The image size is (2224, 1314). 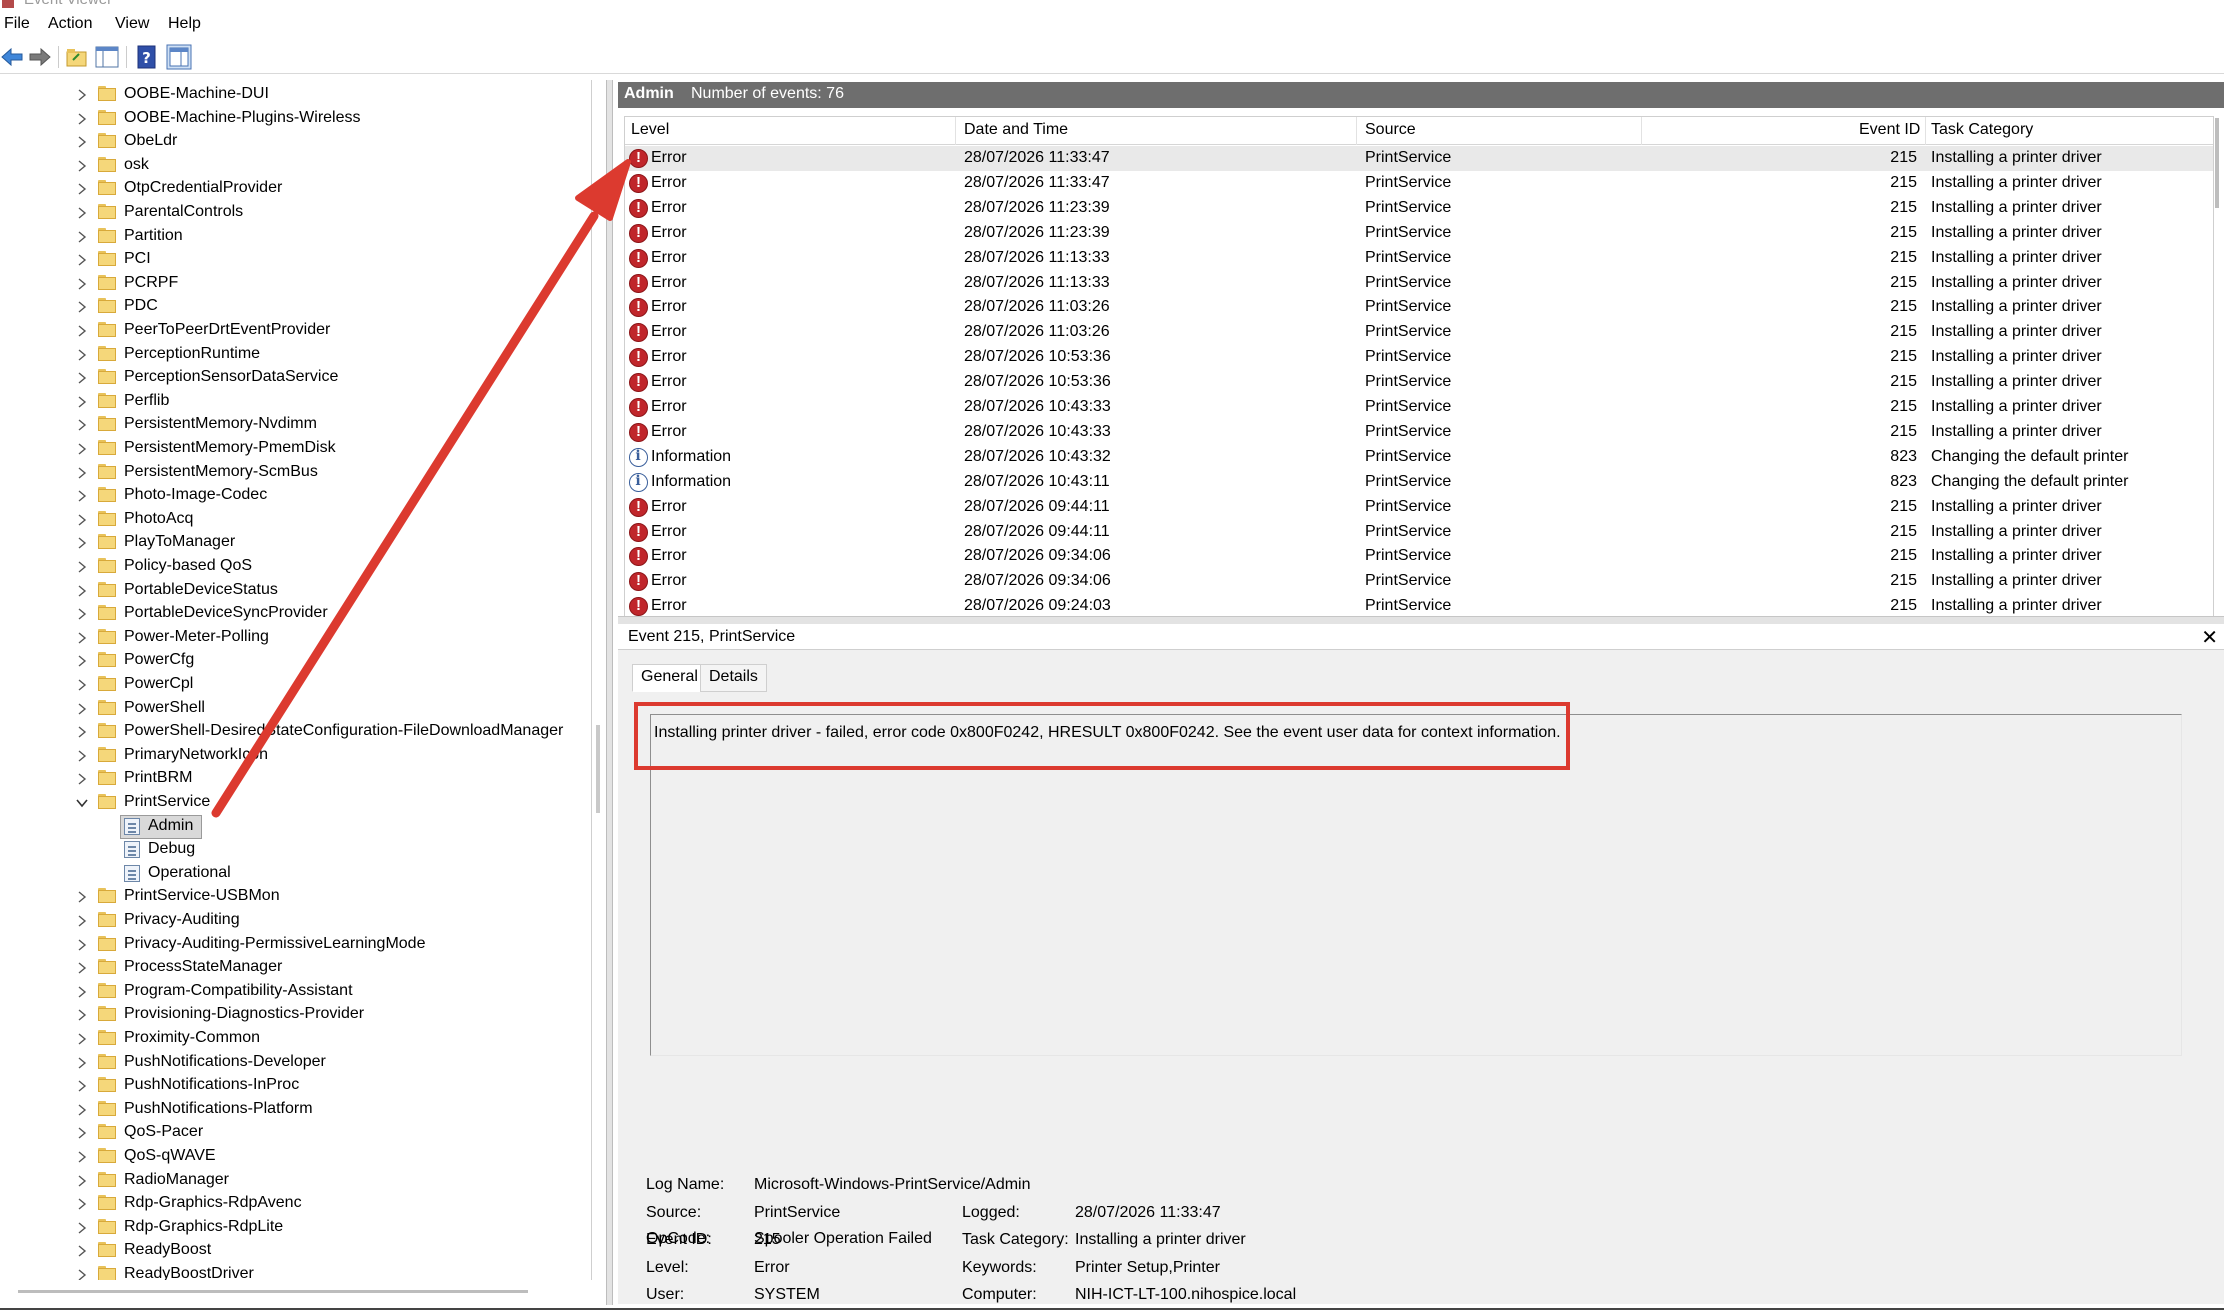 I want to click on annotation-arrow-line, so click(x=405, y=514).